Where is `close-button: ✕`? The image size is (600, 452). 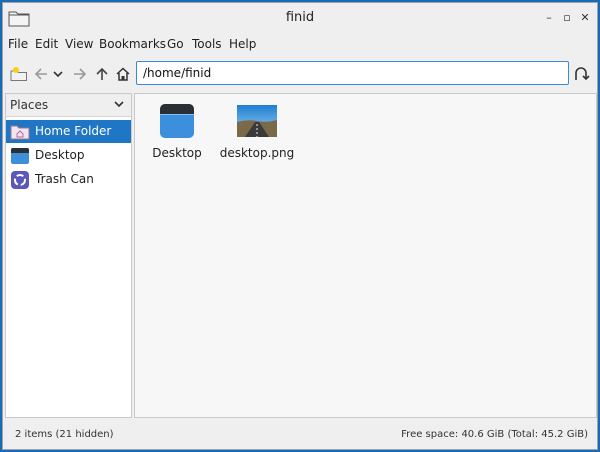 close-button: ✕ is located at coordinates (585, 18).